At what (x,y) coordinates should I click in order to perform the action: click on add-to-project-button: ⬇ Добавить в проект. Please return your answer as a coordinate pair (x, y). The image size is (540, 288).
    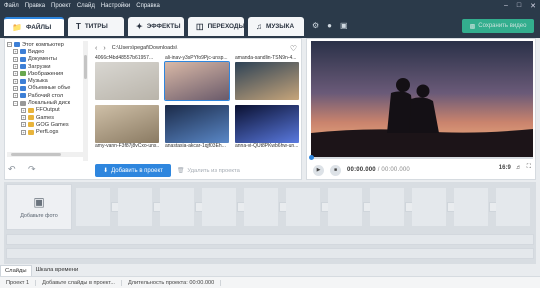
    Looking at the image, I should click on (133, 170).